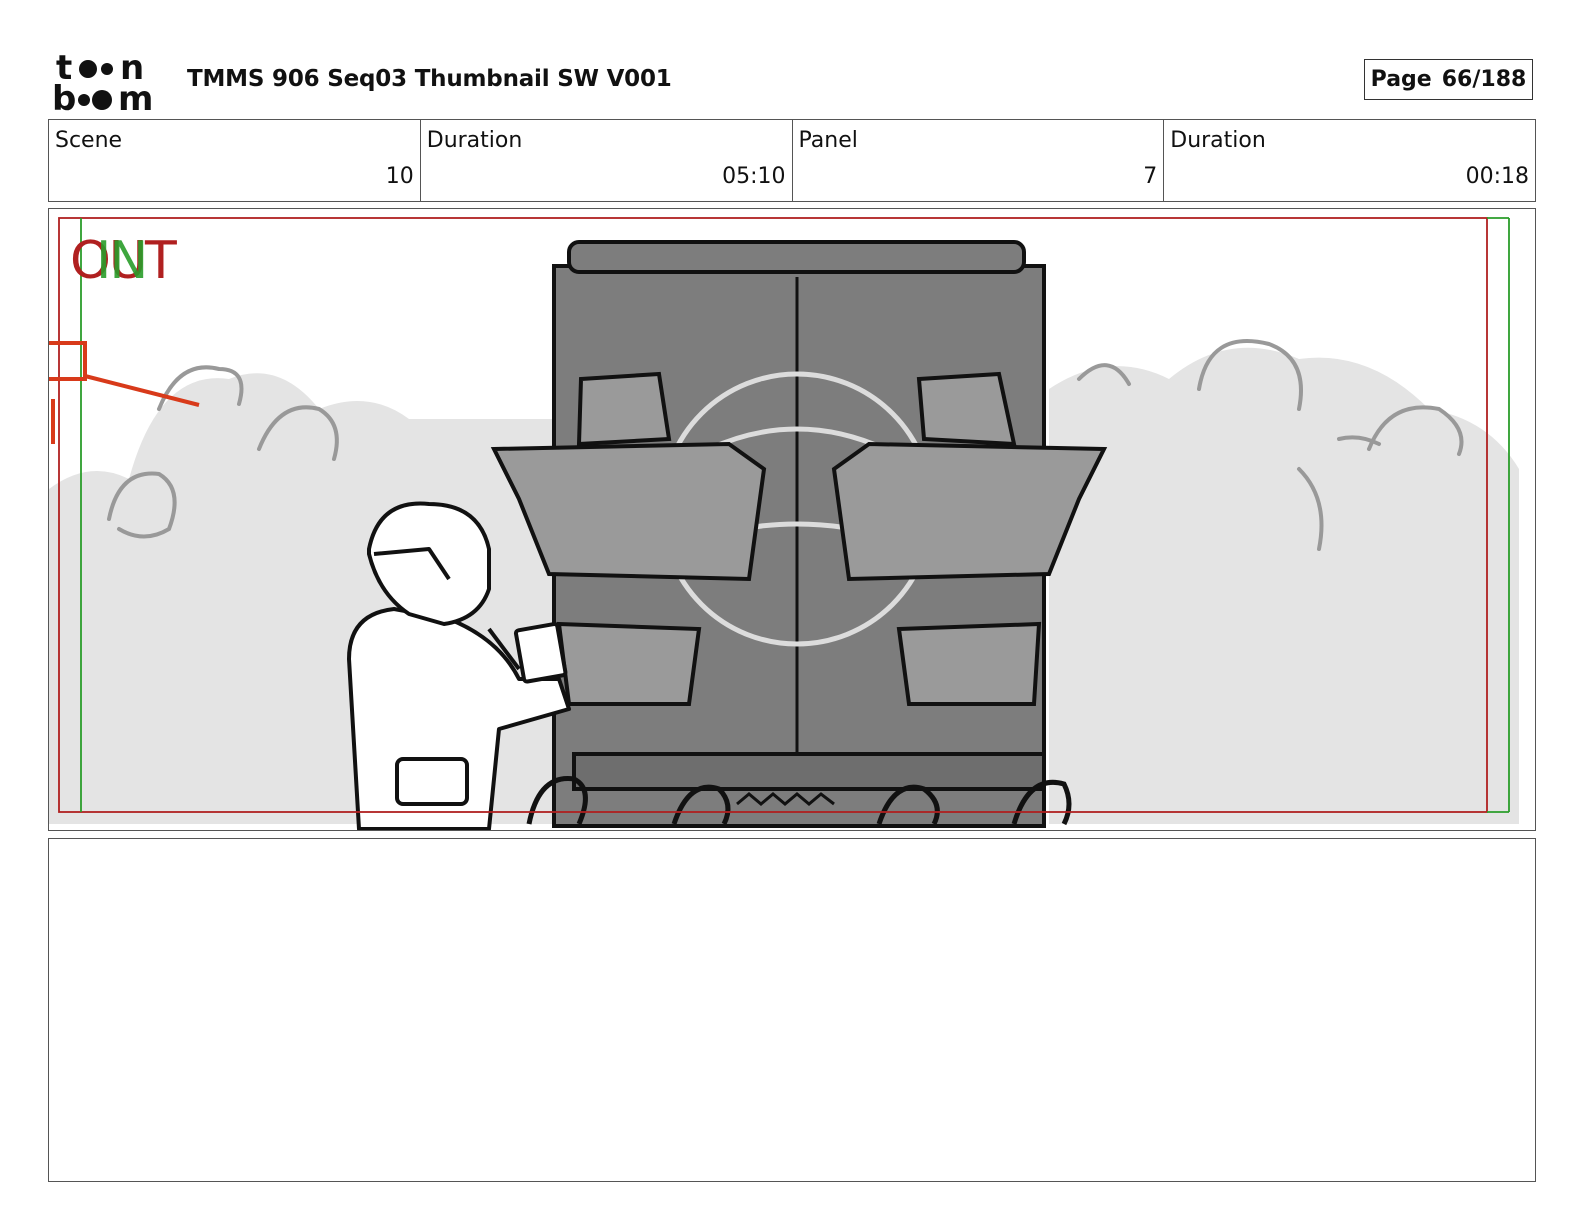 The image size is (1584, 1224). I want to click on toon-boom-logo: t n b m, so click(107, 83).